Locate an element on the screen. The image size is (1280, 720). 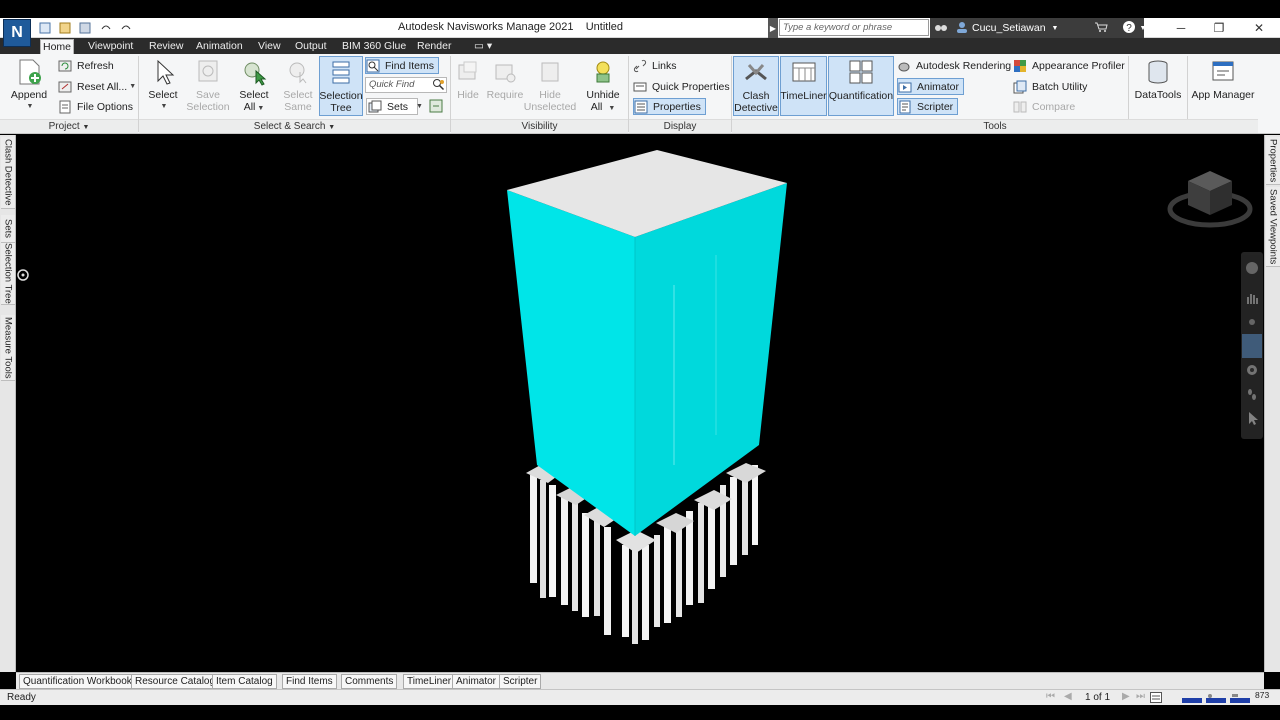
help-dropdown-icon: ▼ is located at coordinates (1142, 28).